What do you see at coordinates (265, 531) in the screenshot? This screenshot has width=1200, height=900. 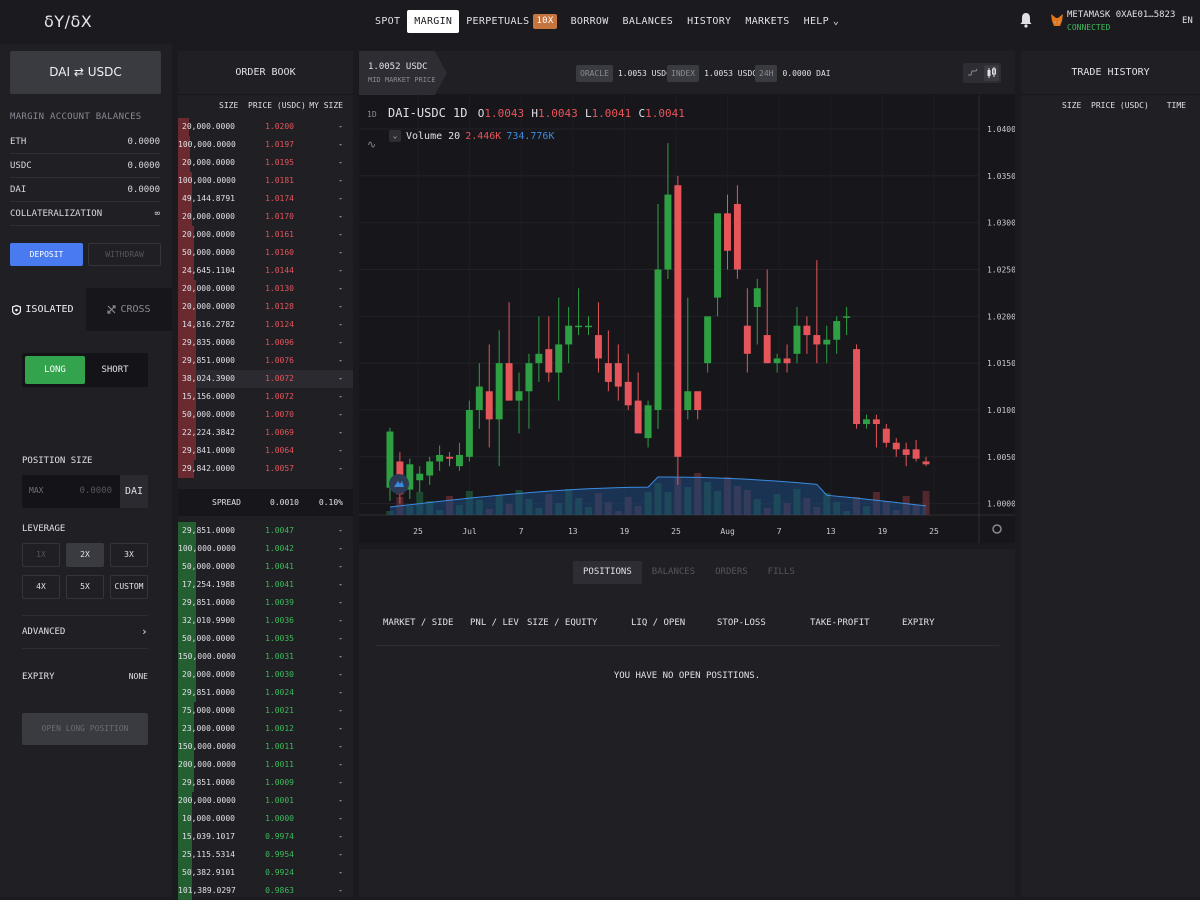 I see `bid-row: 29,851.0000 1.0047 -` at bounding box center [265, 531].